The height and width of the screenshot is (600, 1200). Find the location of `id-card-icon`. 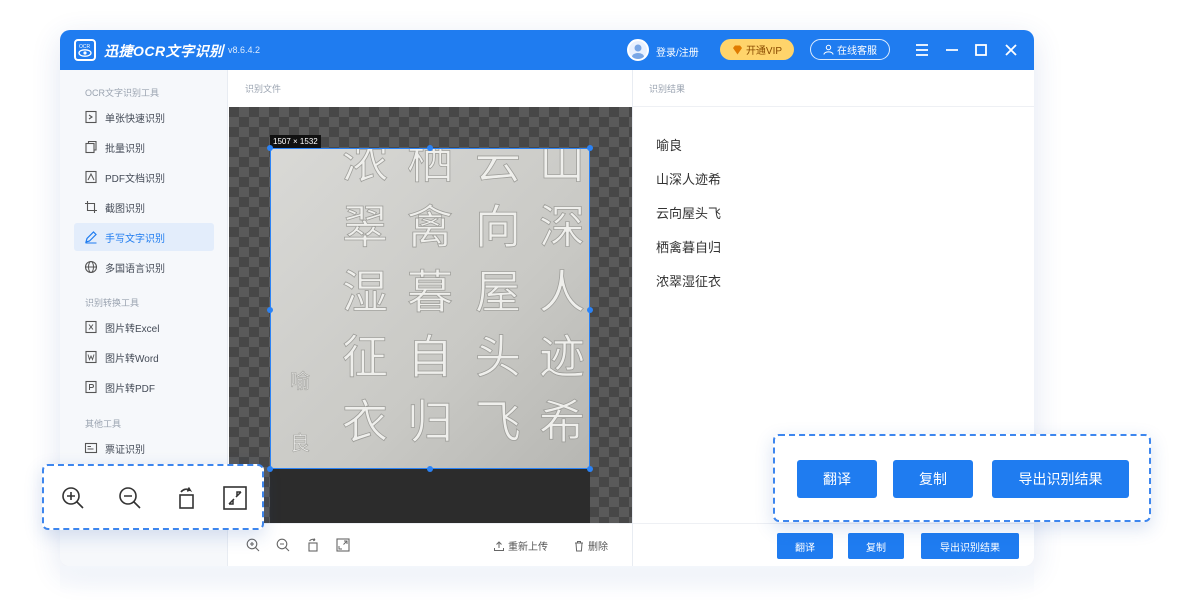

id-card-icon is located at coordinates (91, 448).